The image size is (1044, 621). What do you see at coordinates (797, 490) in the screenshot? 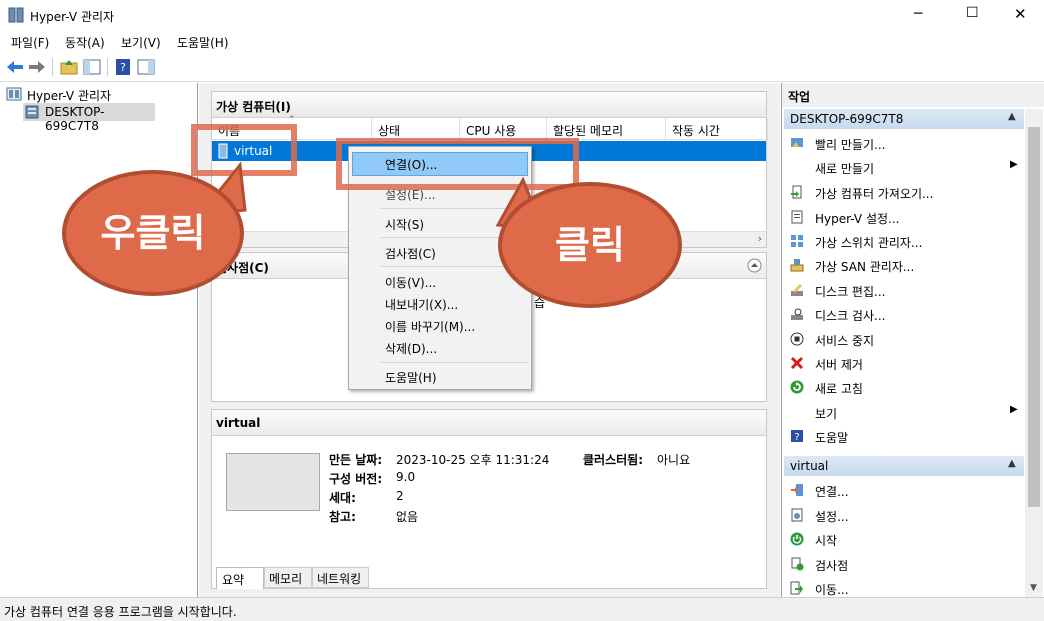
I see `connect-icon` at bounding box center [797, 490].